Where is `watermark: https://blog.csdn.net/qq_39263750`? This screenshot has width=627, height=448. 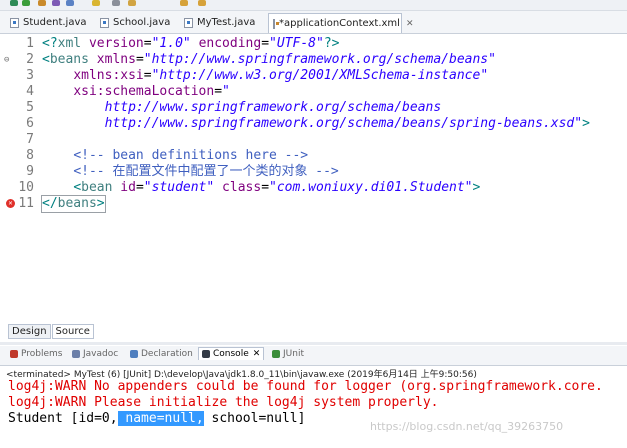
watermark: https://blog.csdn.net/qq_39263750 is located at coordinates (467, 426).